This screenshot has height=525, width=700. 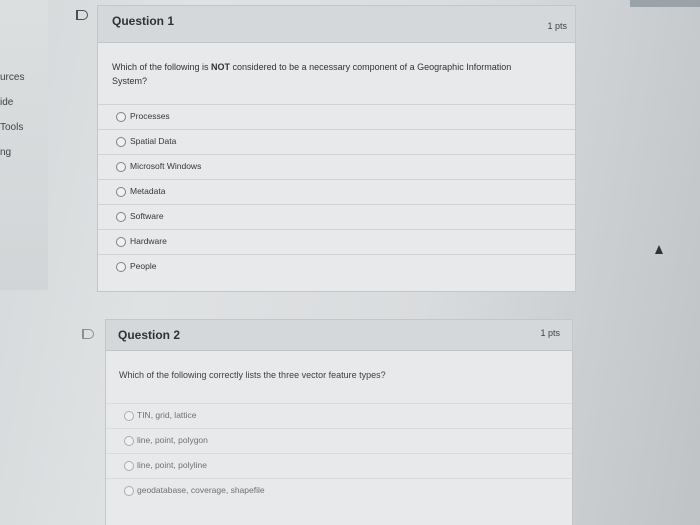 What do you see at coordinates (336, 141) in the screenshot?
I see `answer-option: Spatial Data` at bounding box center [336, 141].